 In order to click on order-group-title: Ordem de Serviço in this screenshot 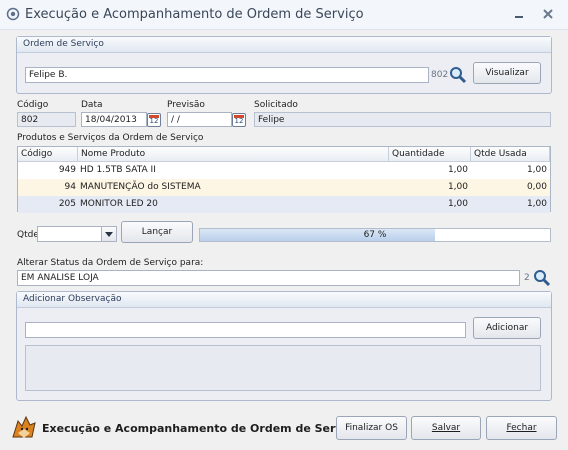, I will do `click(284, 45)`.